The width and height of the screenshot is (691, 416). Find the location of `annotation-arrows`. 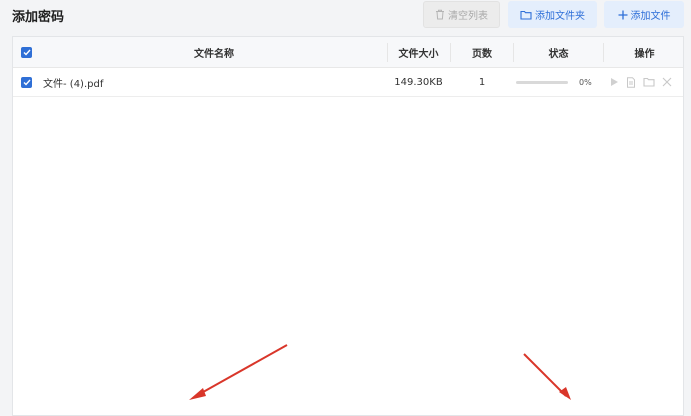

annotation-arrows is located at coordinates (380, 372).